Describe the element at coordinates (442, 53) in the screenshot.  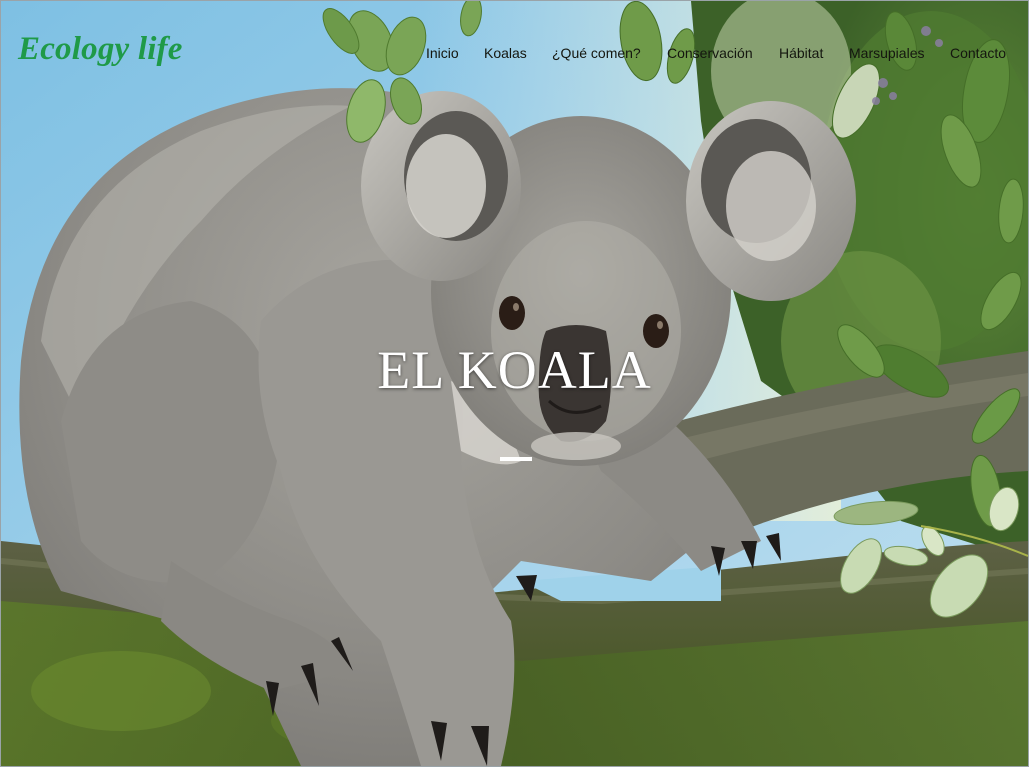
I see `nav-item-inicio: Inicio` at that location.